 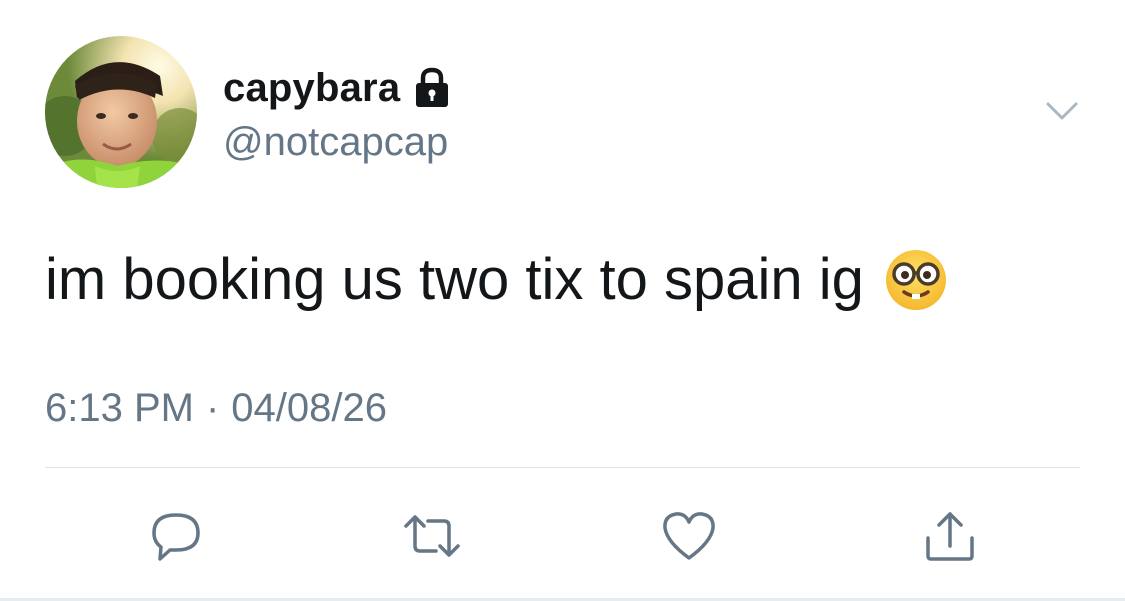 I want to click on display-name-text: capybara, so click(x=312, y=88).